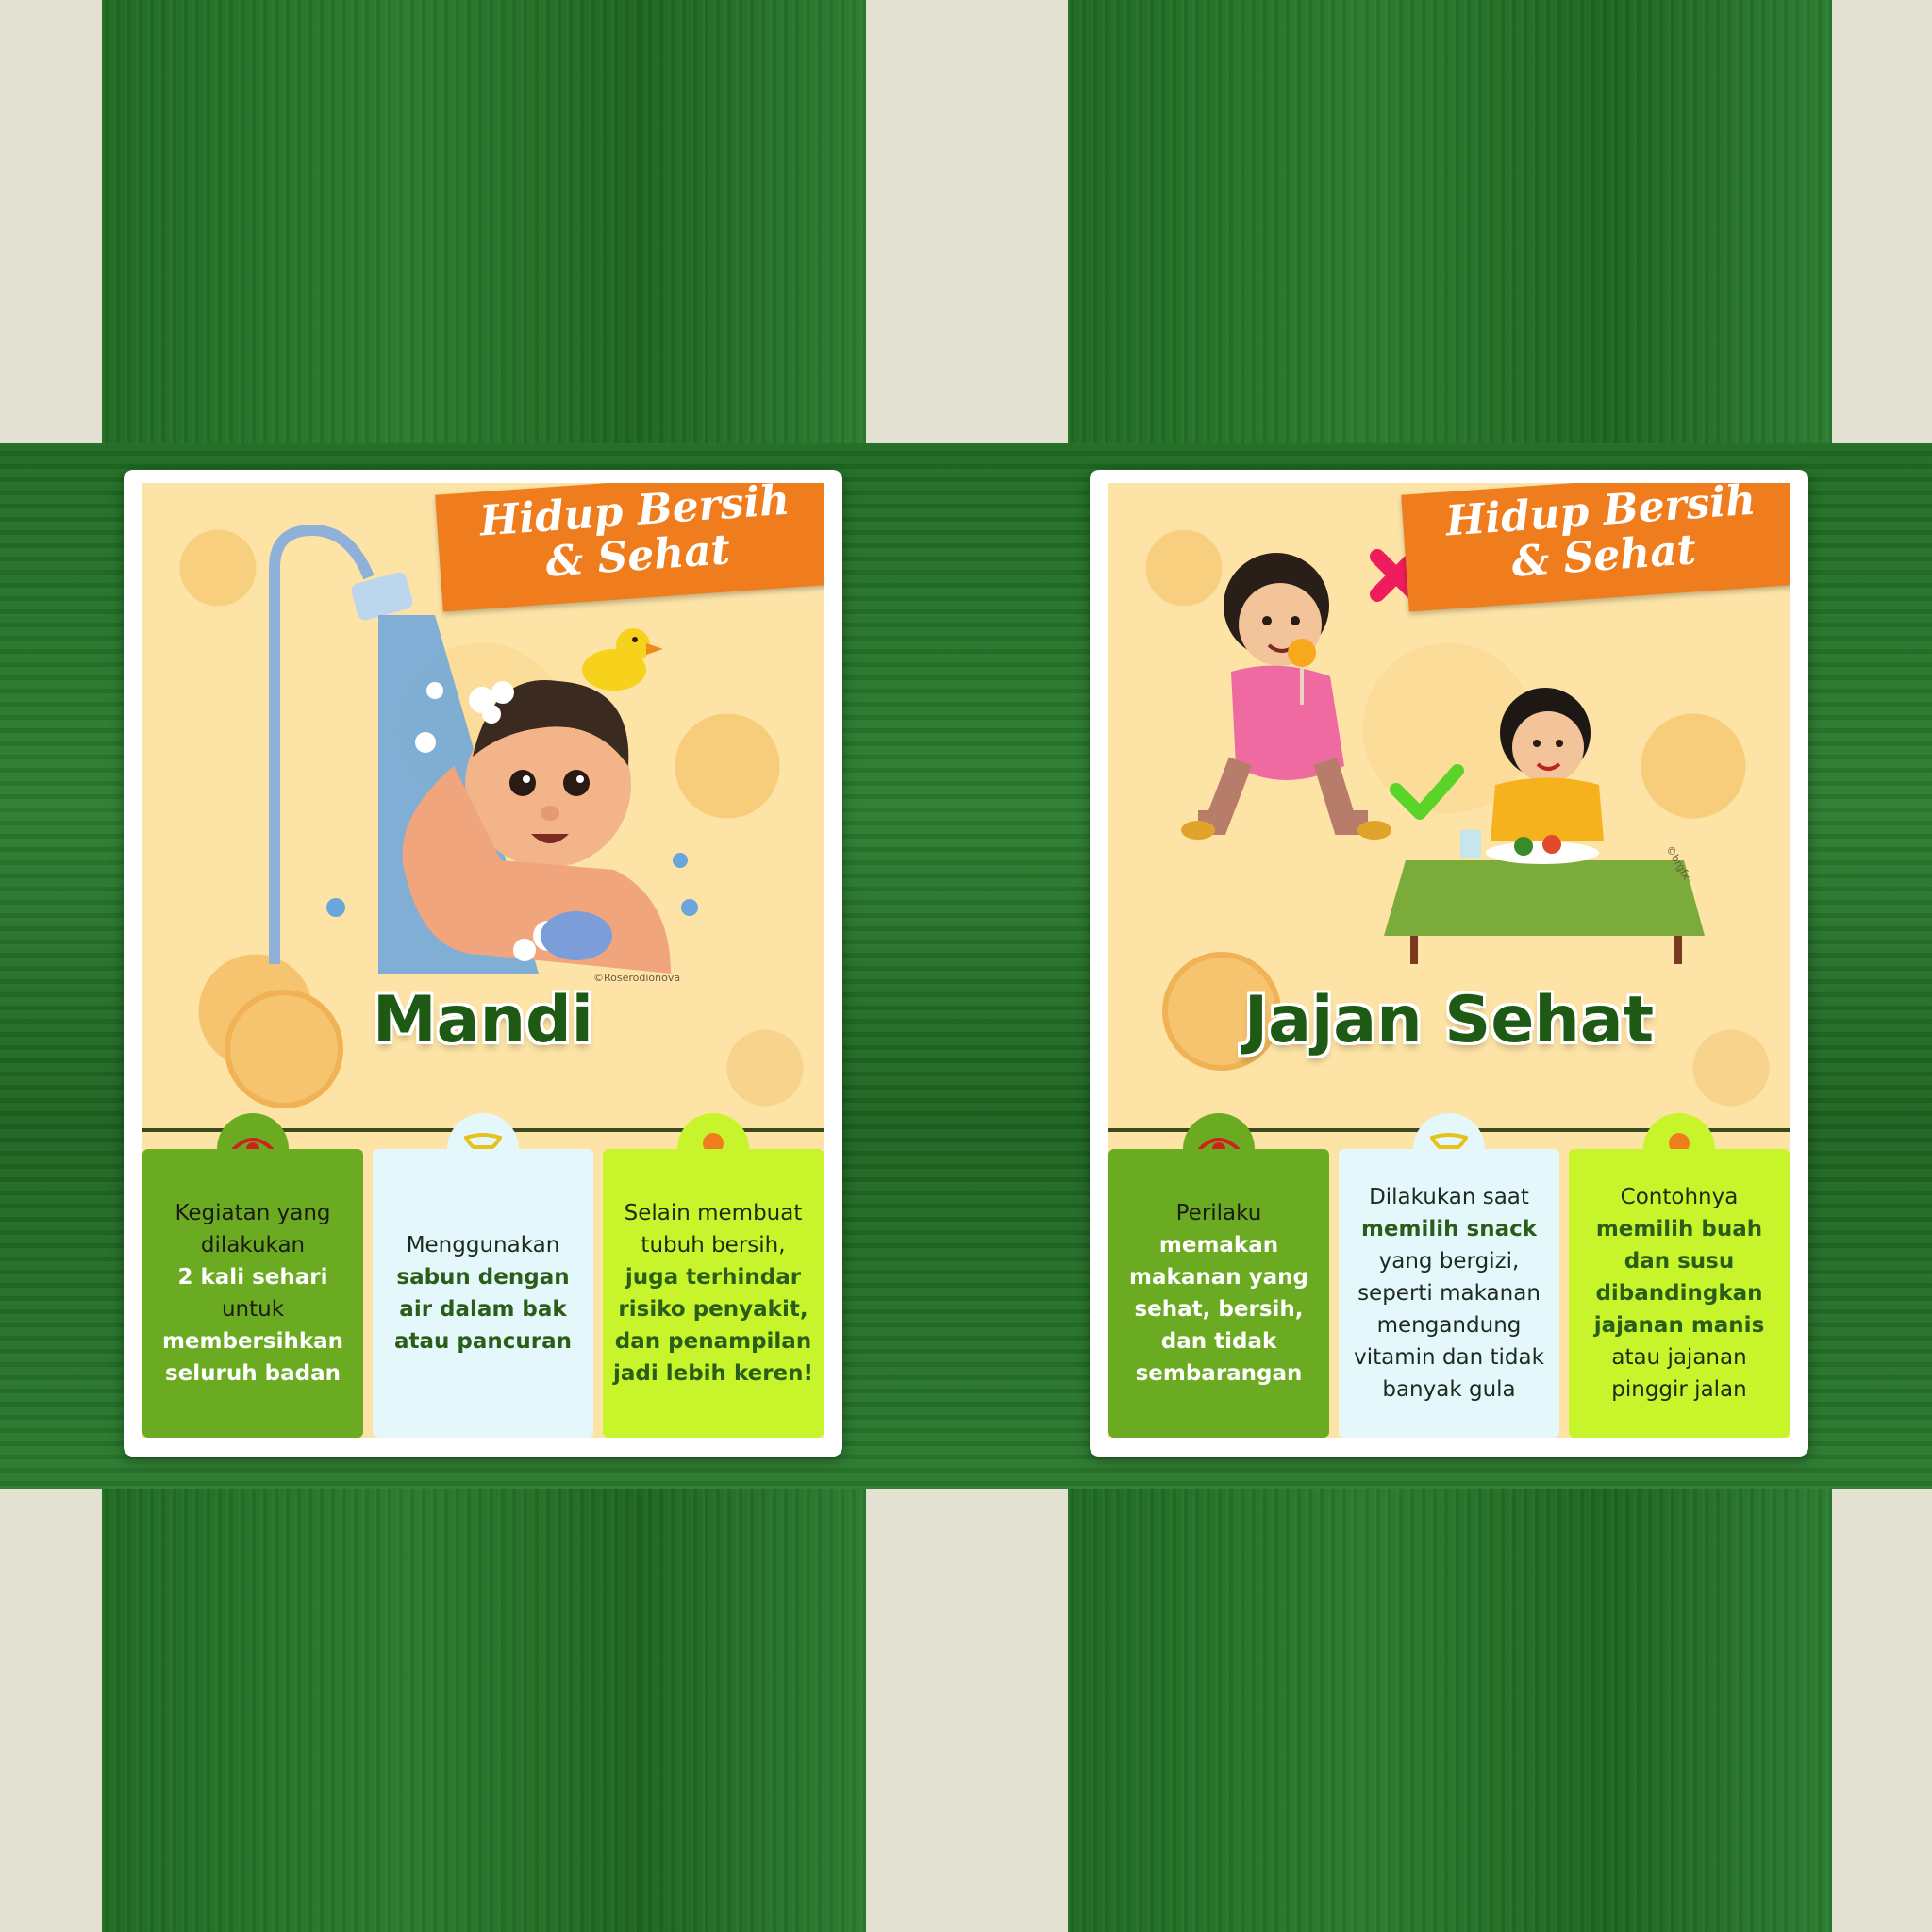  I want to click on text-line: risiko penyakit,, so click(713, 1309).